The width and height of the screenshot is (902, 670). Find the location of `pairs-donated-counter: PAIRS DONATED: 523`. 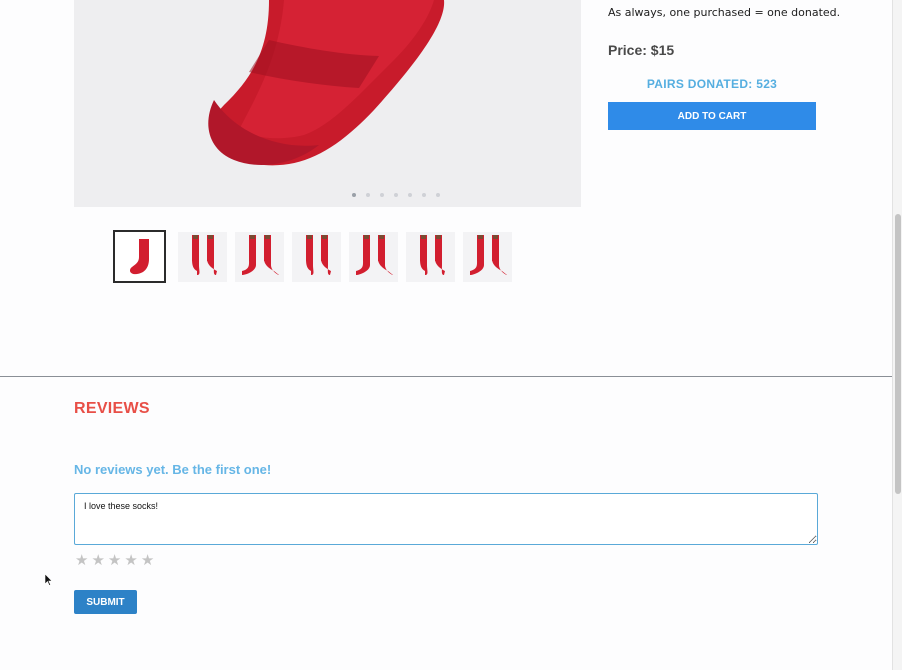

pairs-donated-counter: PAIRS DONATED: 523 is located at coordinates (712, 84).